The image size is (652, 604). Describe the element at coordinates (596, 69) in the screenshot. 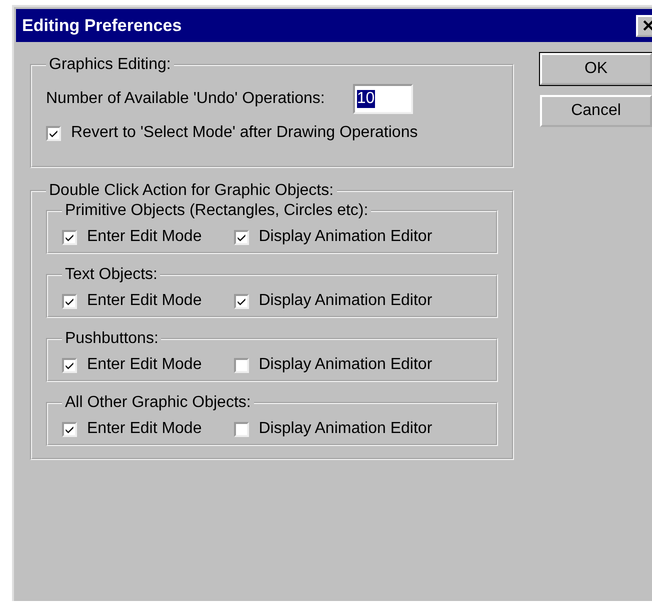

I see `dialog-button: OK` at that location.